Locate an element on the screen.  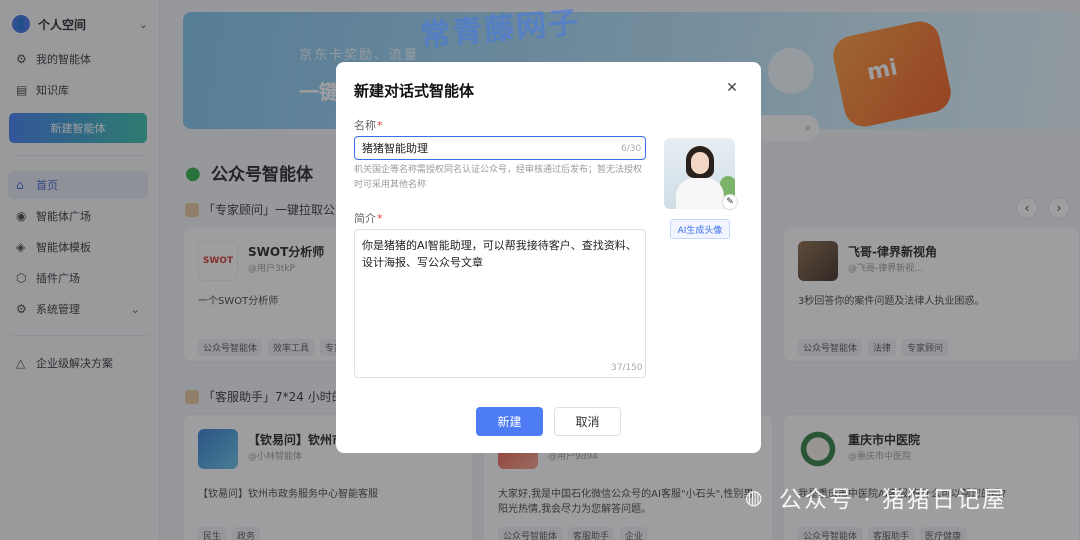
name-label: 名称* is located at coordinates (368, 125).